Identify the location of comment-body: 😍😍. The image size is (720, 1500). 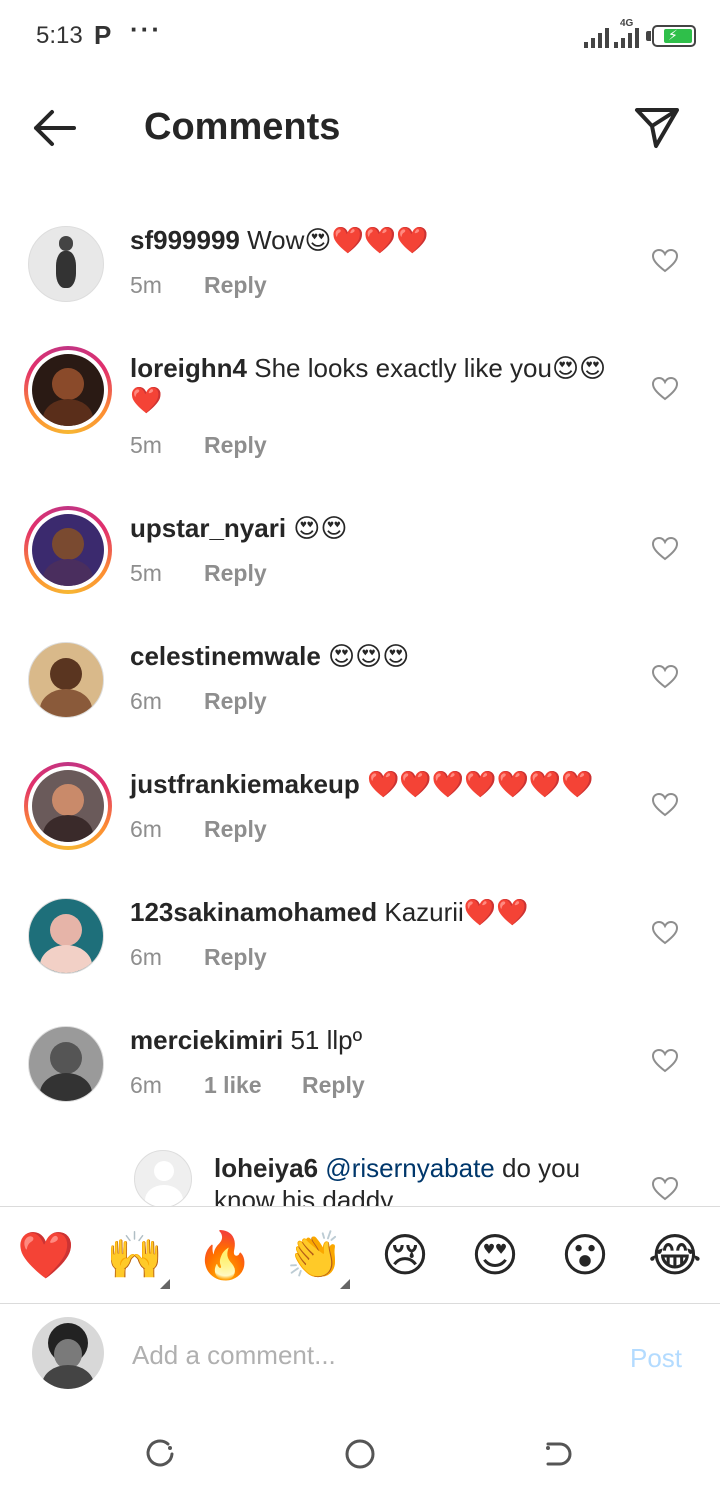
(317, 528).